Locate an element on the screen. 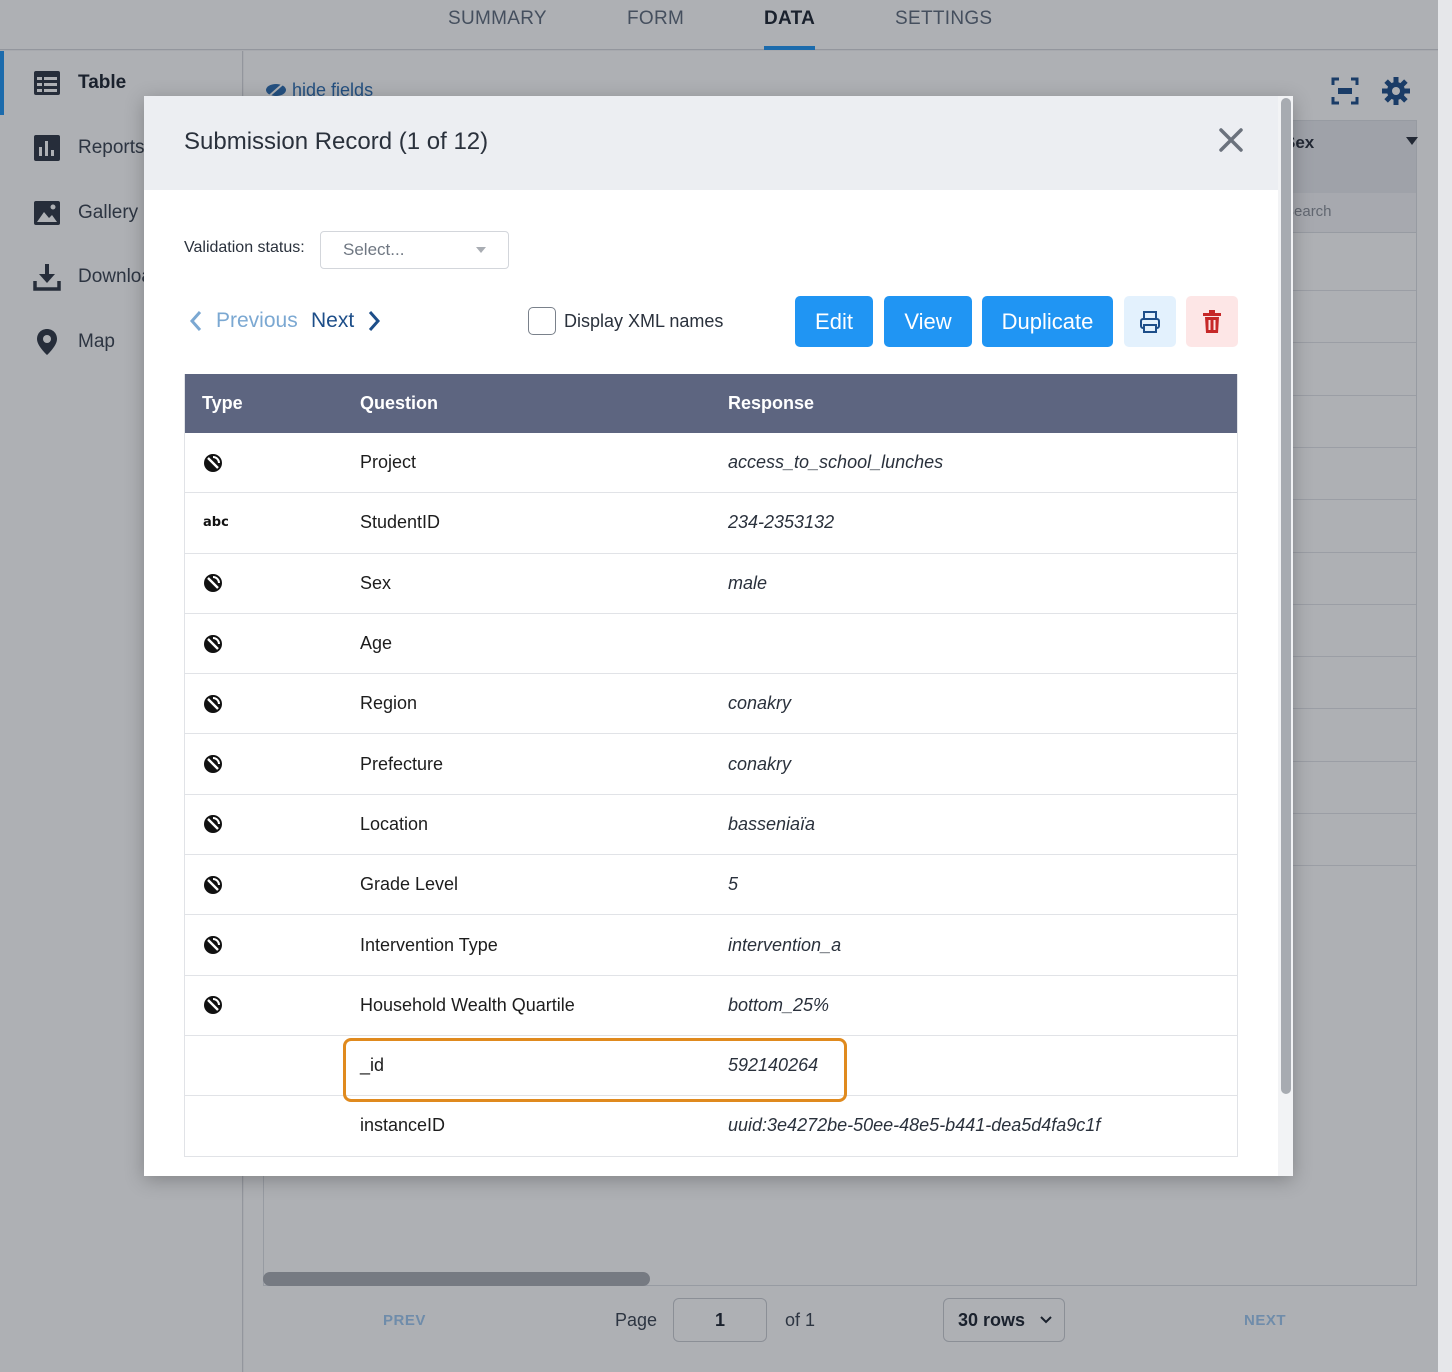 The width and height of the screenshot is (1452, 1372). next-record-button: Next is located at coordinates (346, 321).